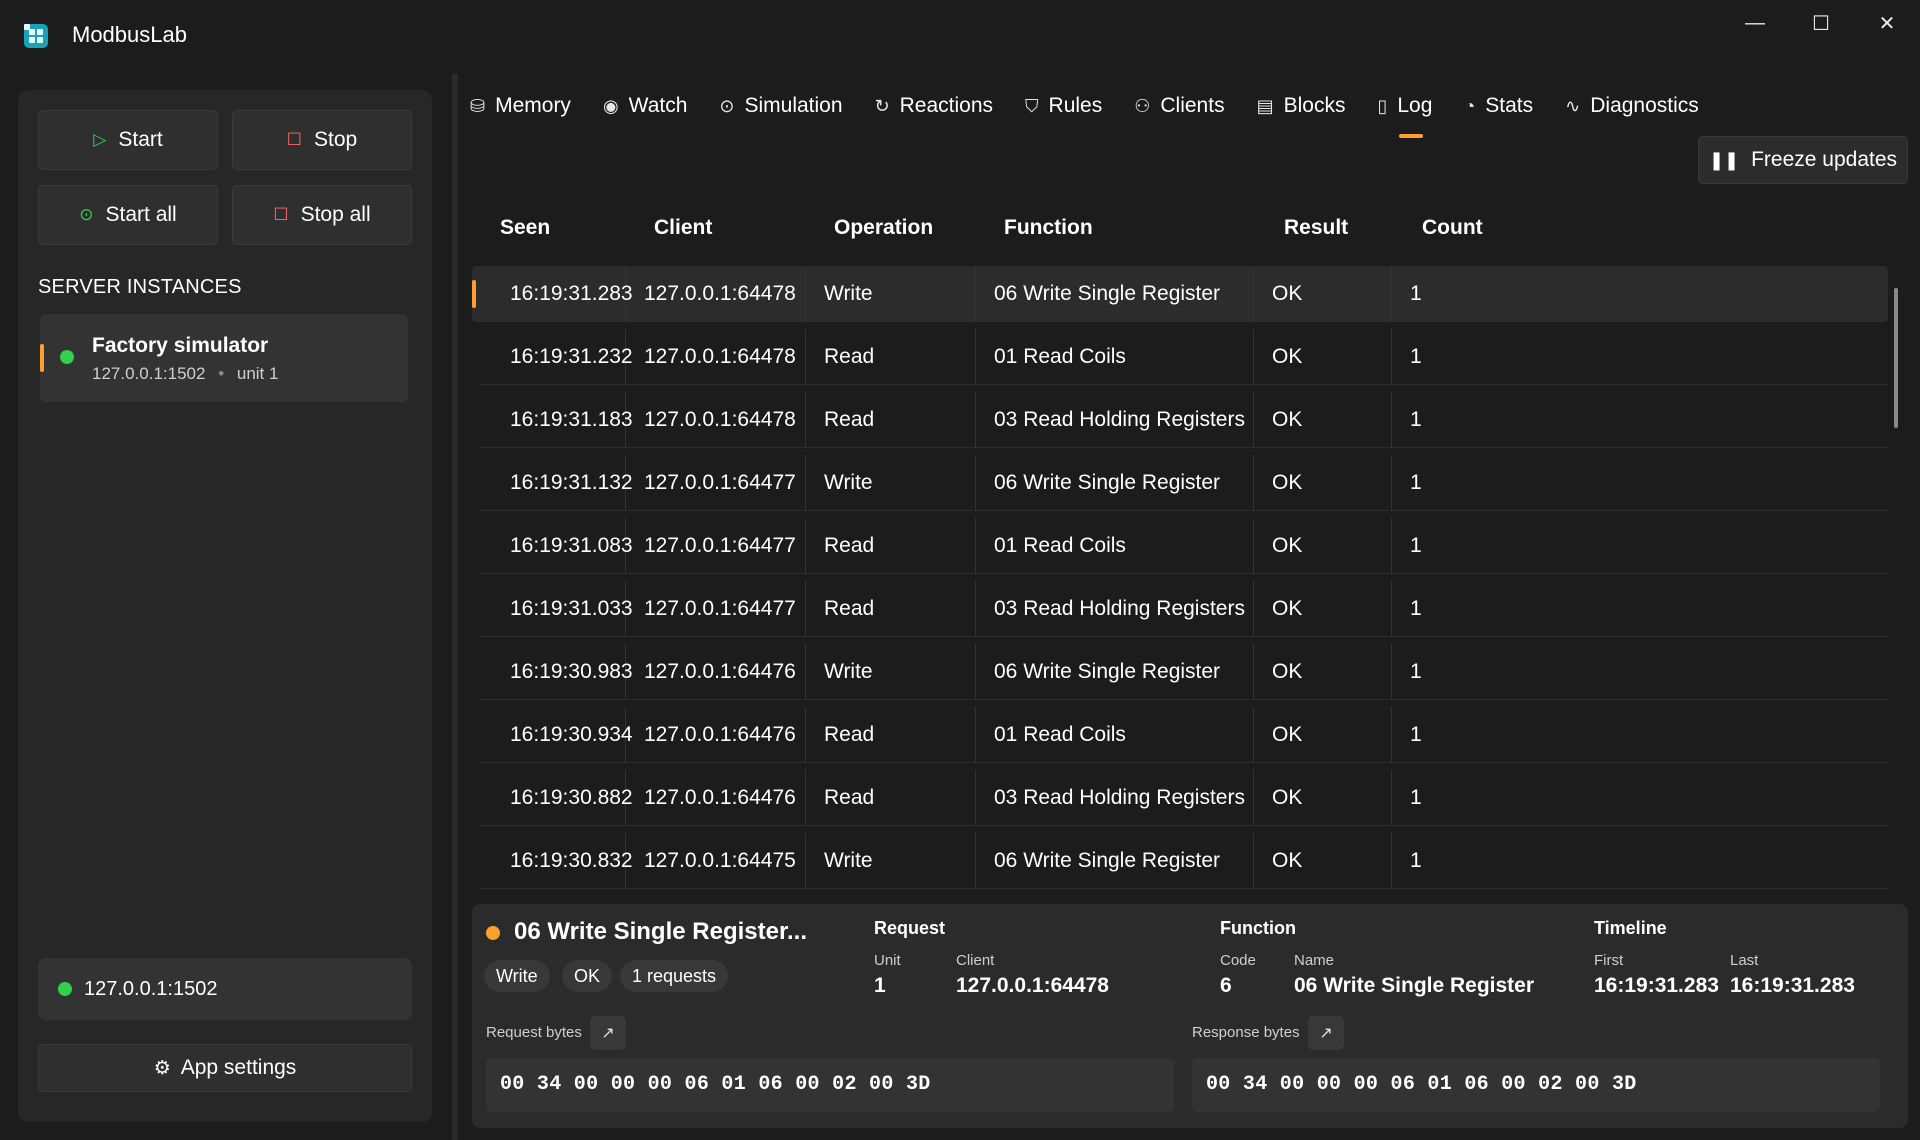 The width and height of the screenshot is (1920, 1140). Describe the element at coordinates (322, 140) in the screenshot. I see `stop-button: ☐ Stop` at that location.